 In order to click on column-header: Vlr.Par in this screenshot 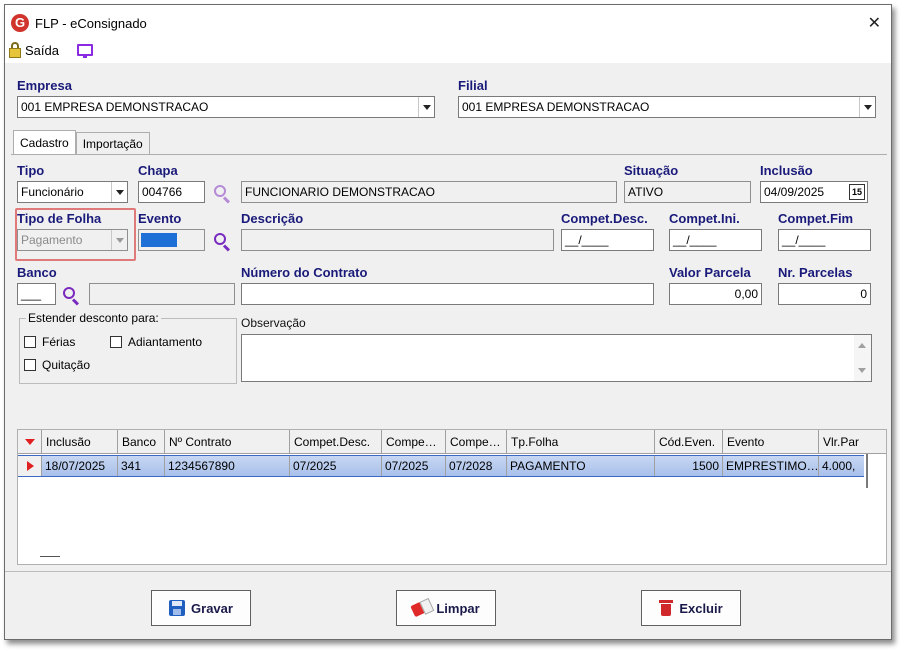, I will do `click(852, 442)`.